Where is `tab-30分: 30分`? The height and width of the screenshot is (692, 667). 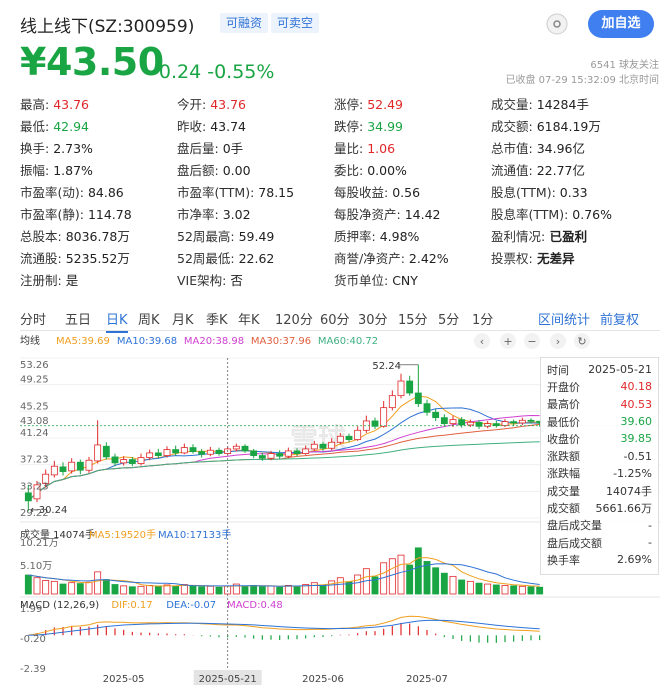 tab-30分: 30分 is located at coordinates (373, 318).